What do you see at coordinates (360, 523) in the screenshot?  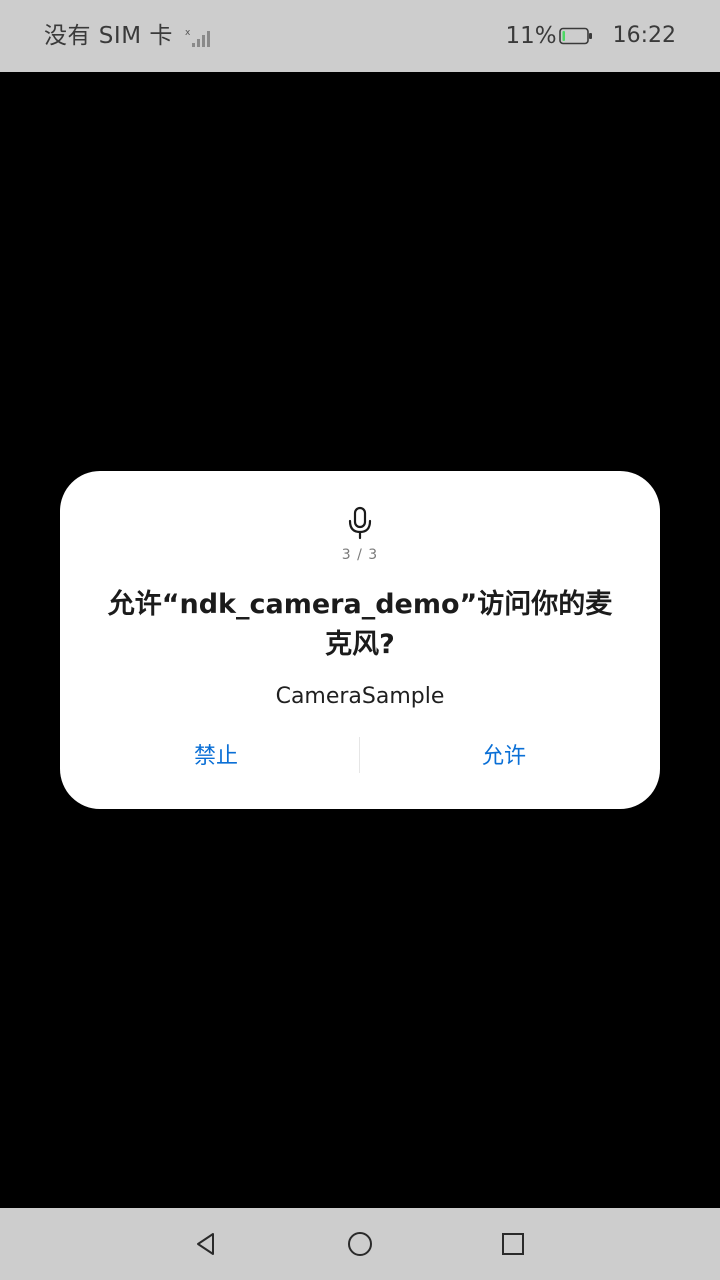 I see `microphone-icon` at bounding box center [360, 523].